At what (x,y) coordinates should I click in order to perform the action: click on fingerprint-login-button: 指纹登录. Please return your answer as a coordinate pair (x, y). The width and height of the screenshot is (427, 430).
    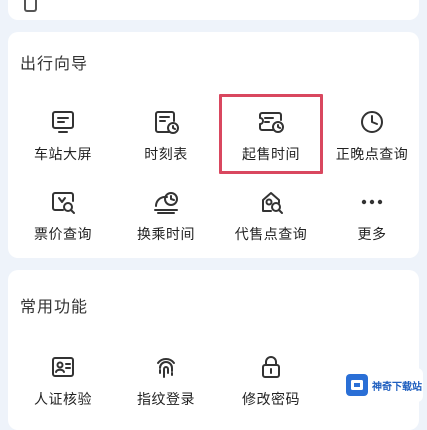
    Looking at the image, I should click on (166, 381).